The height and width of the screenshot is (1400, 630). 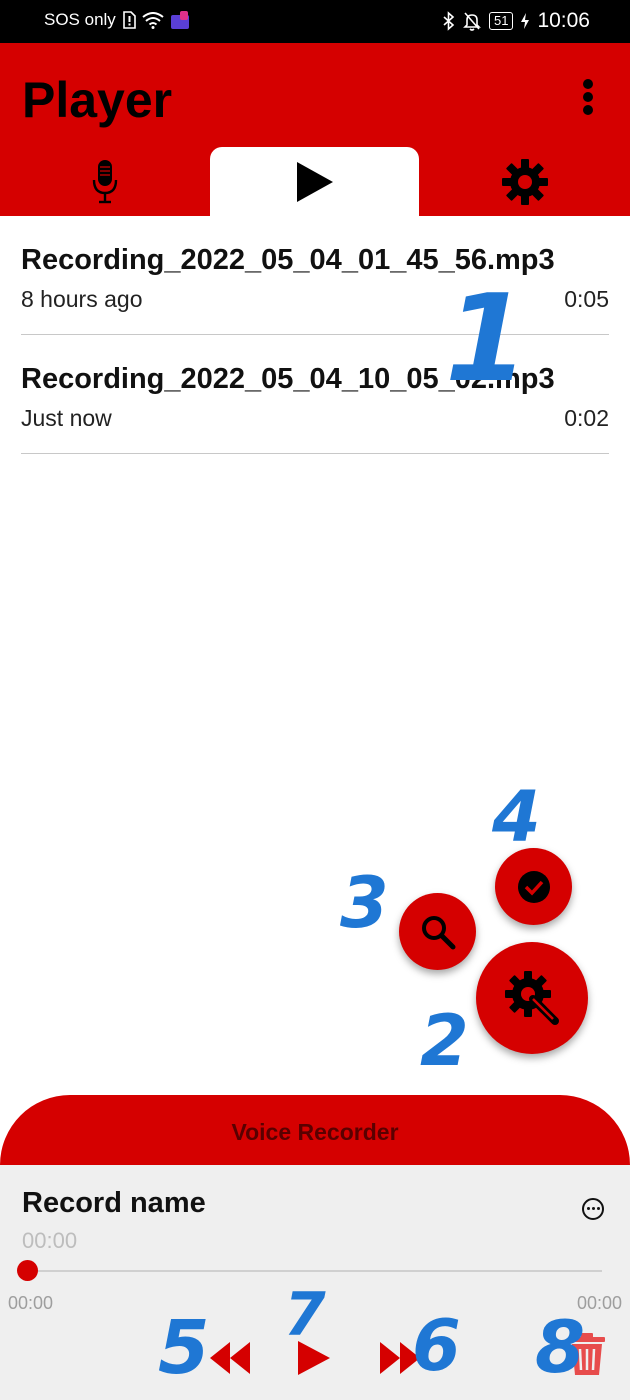 I want to click on tools-menu-button, so click(x=532, y=998).